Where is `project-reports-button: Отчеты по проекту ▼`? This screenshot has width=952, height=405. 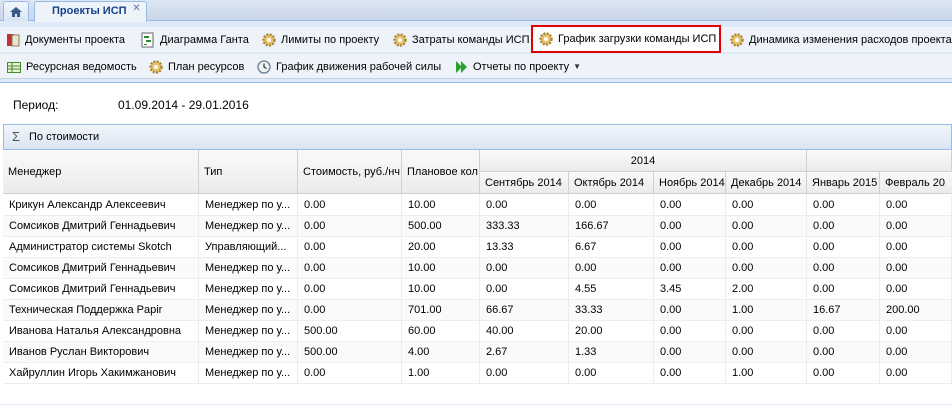
project-reports-button: Отчеты по проекту ▼ is located at coordinates (517, 66).